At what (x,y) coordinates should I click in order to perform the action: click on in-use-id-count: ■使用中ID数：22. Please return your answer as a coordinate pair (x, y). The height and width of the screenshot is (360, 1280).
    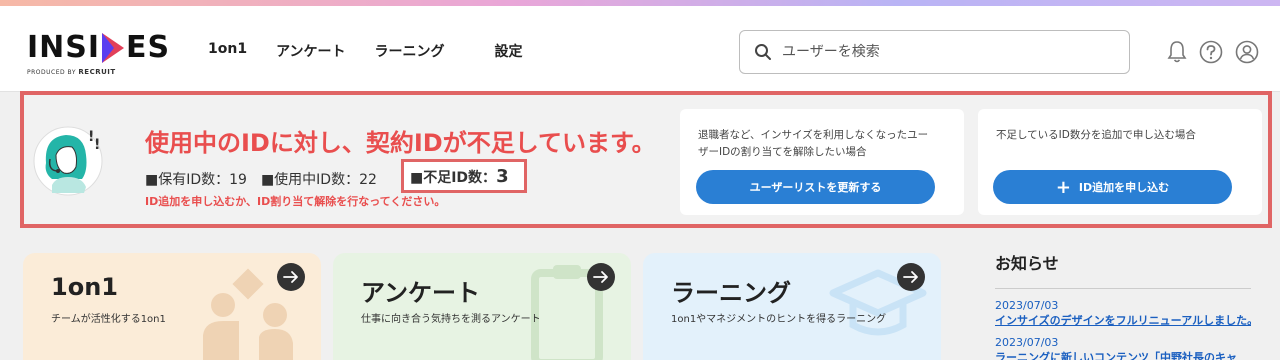
    Looking at the image, I should click on (318, 180).